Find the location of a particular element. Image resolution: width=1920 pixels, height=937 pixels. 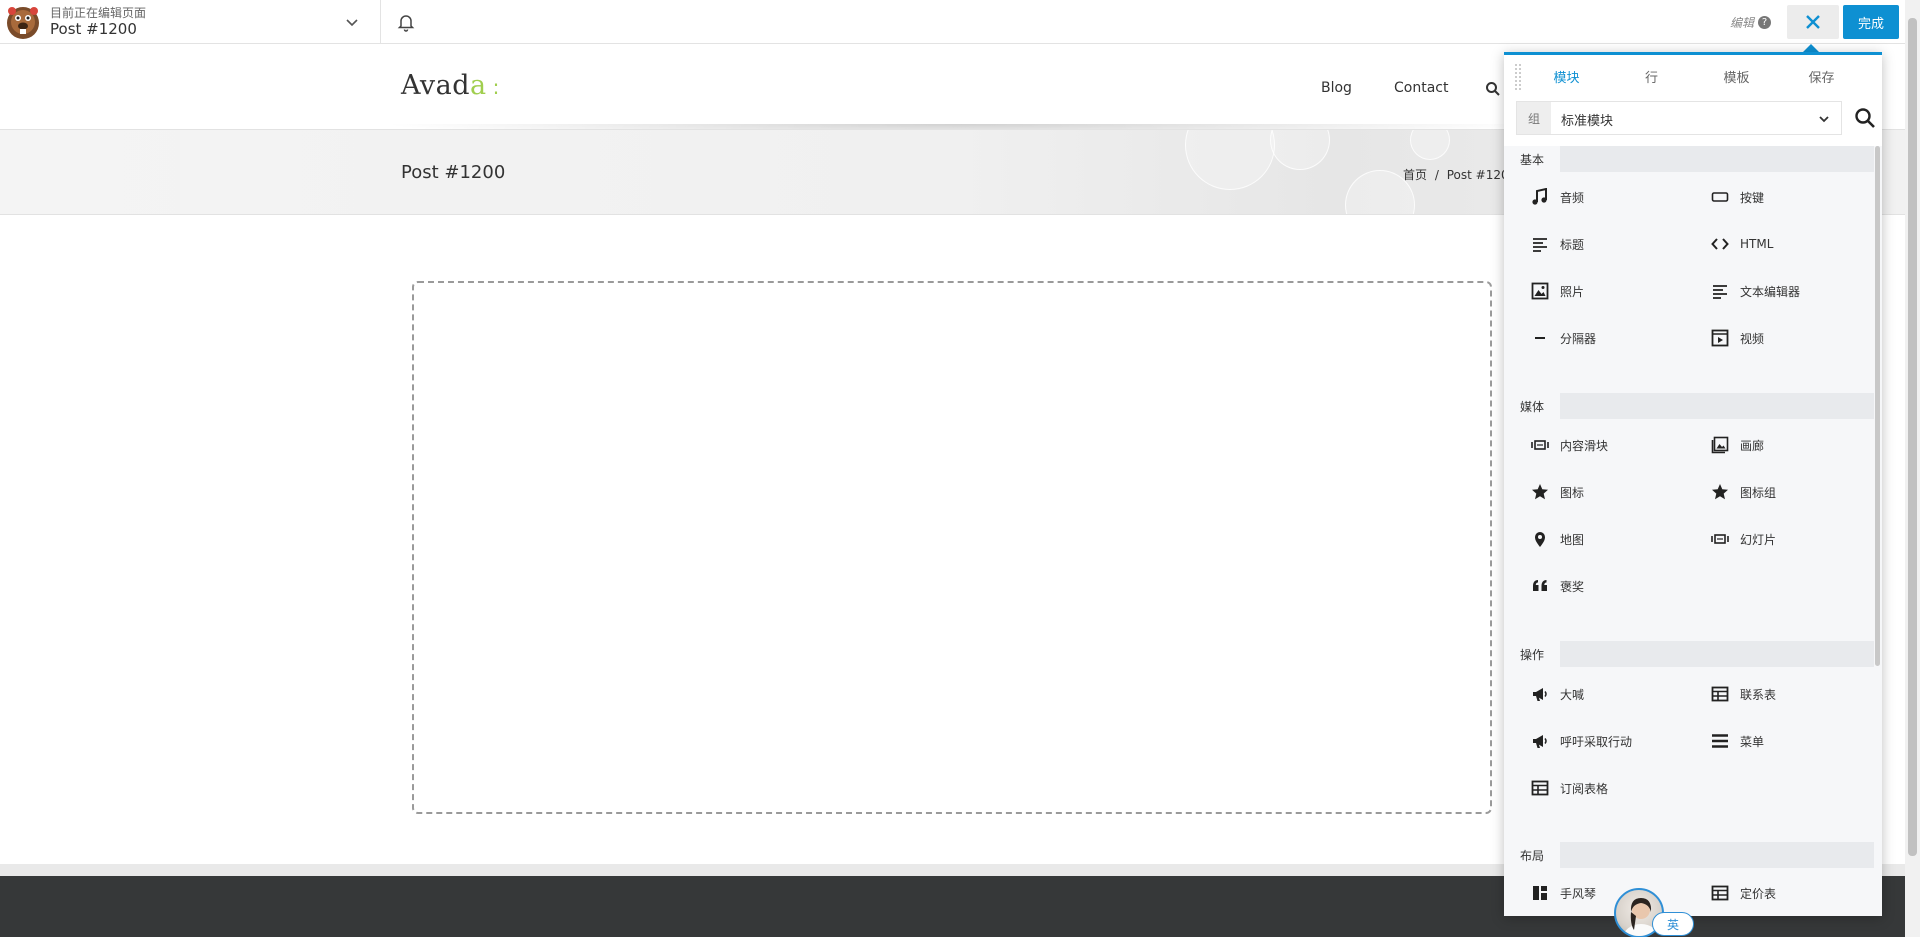

module-label: 照片 is located at coordinates (1572, 291).